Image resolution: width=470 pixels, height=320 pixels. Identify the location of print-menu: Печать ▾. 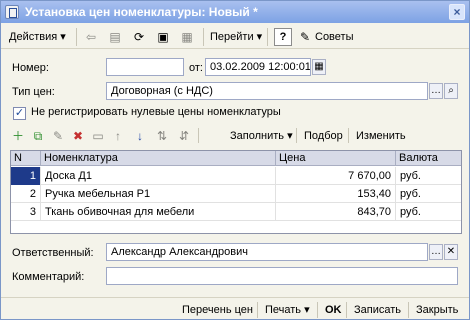
(287, 310).